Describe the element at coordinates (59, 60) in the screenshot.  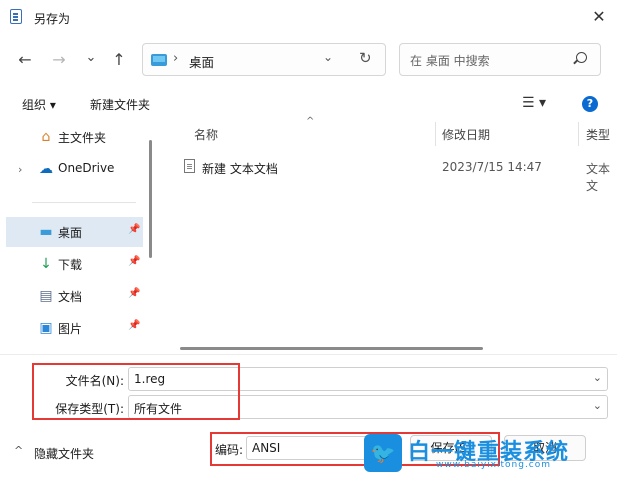
I see `forward-button: →` at that location.